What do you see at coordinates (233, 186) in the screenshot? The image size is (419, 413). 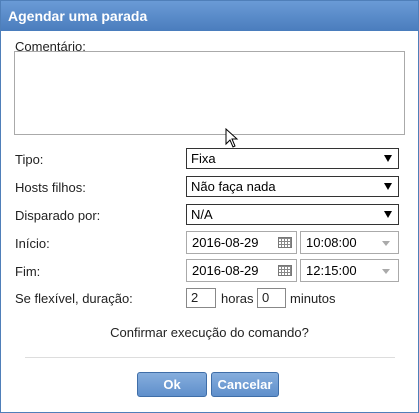 I see `hosts-value: Não faça nada` at bounding box center [233, 186].